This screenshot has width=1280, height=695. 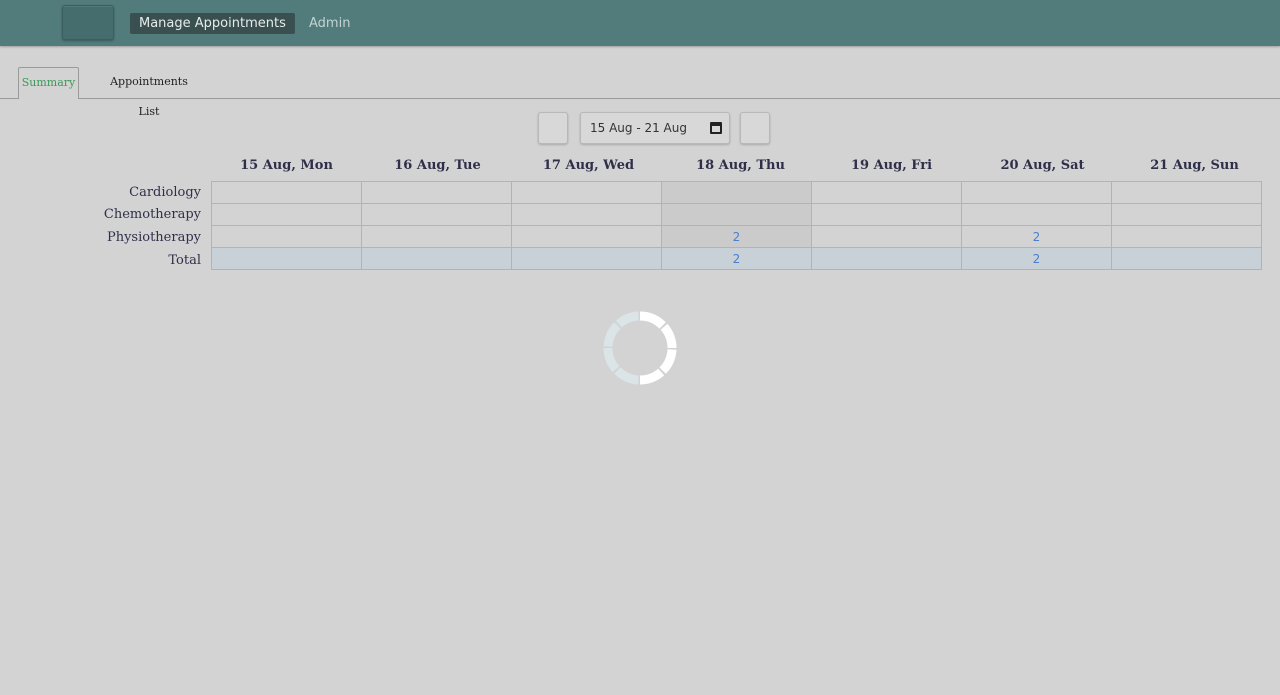 I want to click on column-header: 20 Aug, Sat, so click(x=1042, y=165).